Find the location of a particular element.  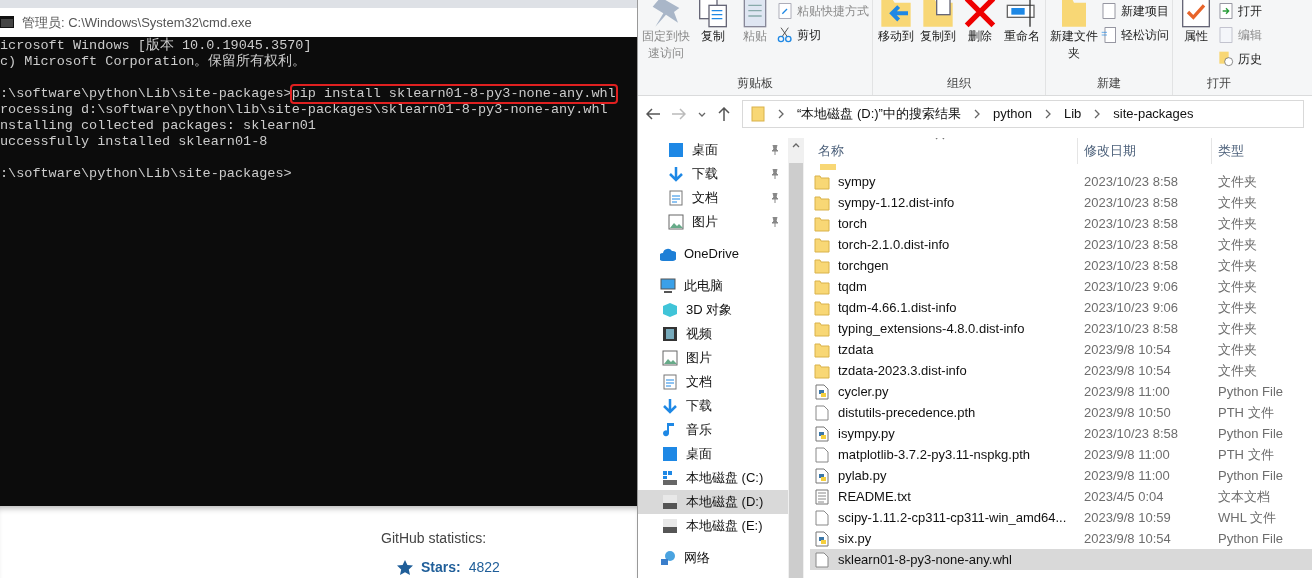

file-row: distutils-precedence.pth 2023/9/8 10:50 PTH 文件 is located at coordinates (1061, 412).